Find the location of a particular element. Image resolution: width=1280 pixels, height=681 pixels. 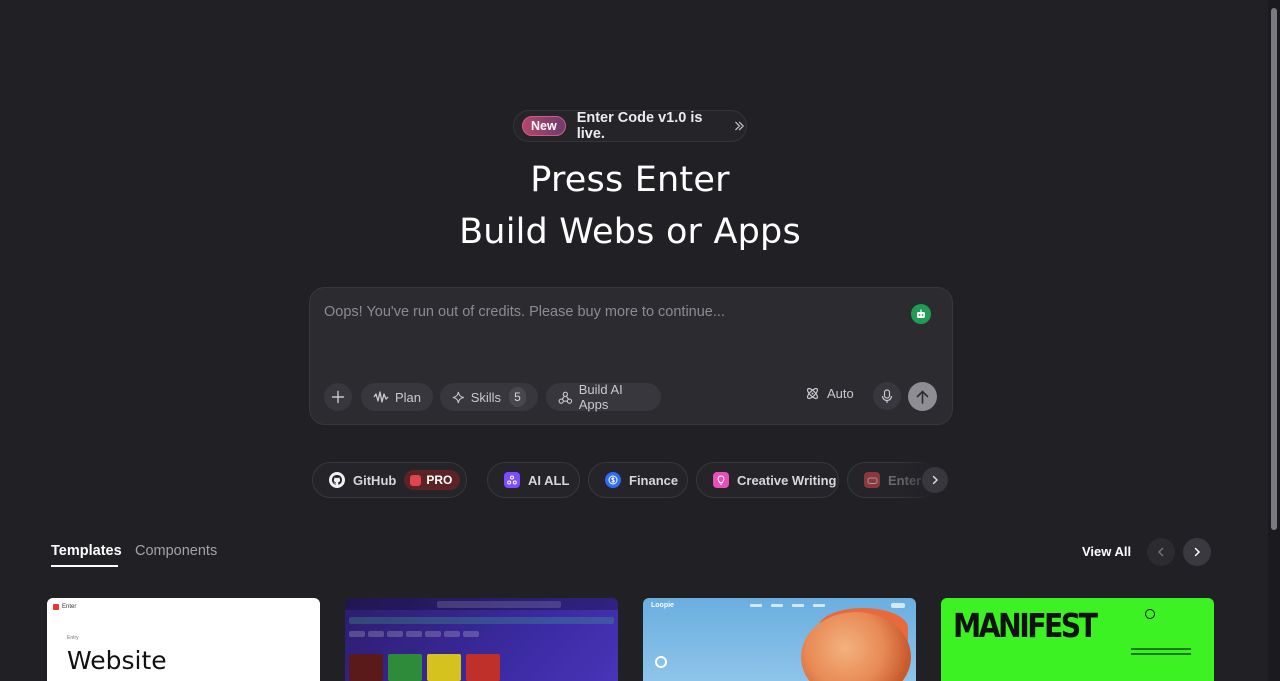

template-card: Loopie is located at coordinates (779, 639).